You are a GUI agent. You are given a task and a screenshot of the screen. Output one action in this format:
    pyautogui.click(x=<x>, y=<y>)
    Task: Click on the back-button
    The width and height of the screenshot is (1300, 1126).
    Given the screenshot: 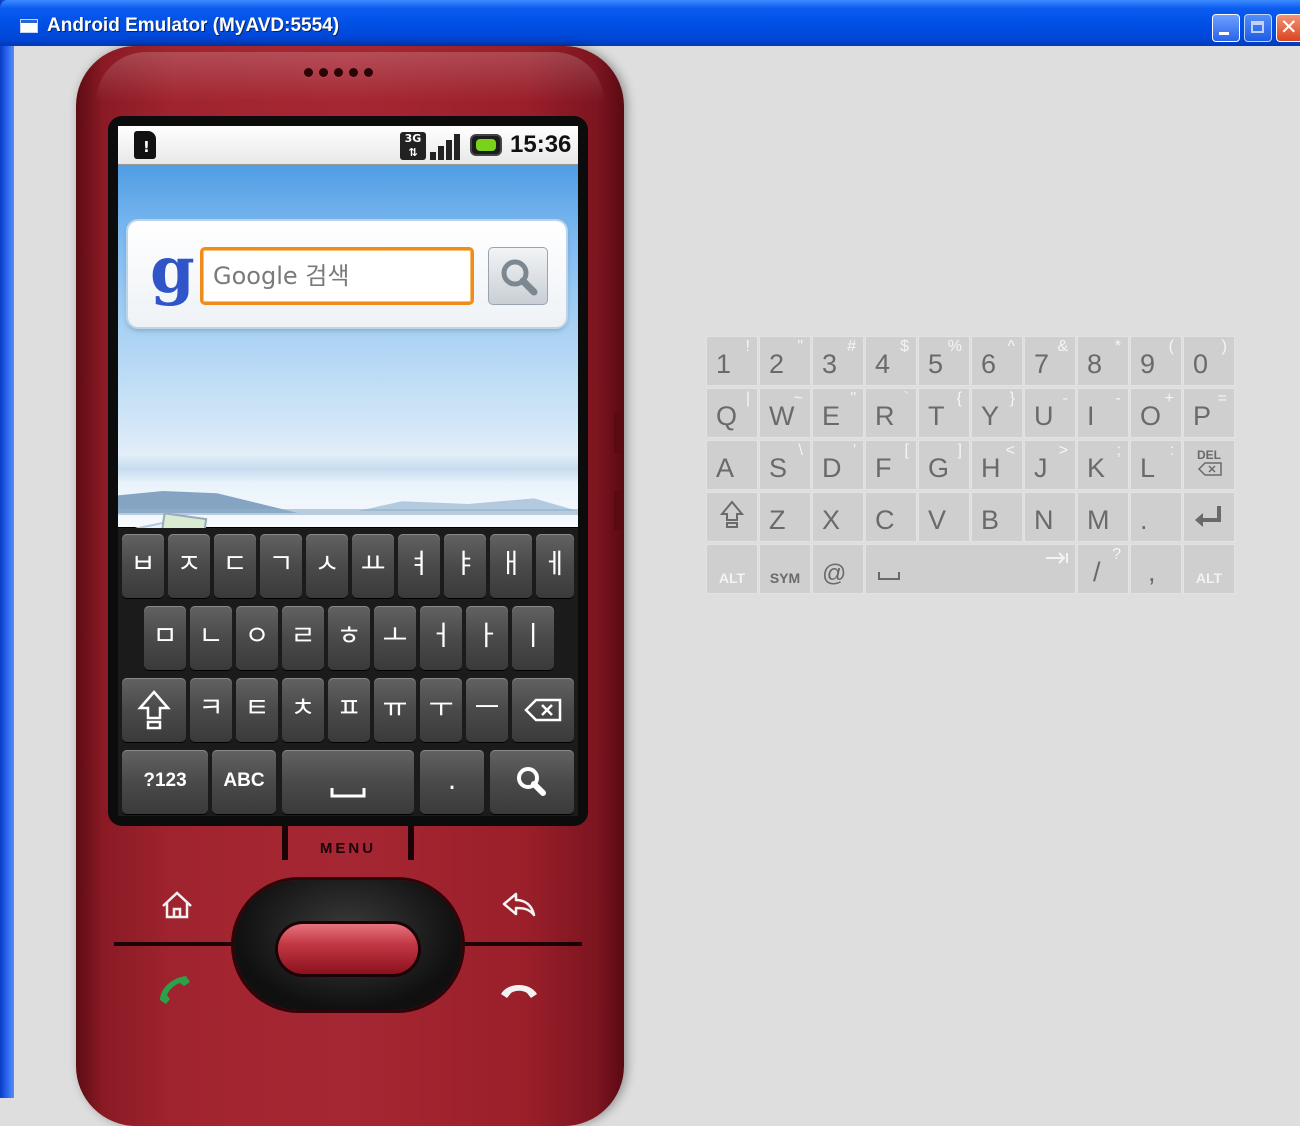 What is the action you would take?
    pyautogui.click(x=519, y=905)
    